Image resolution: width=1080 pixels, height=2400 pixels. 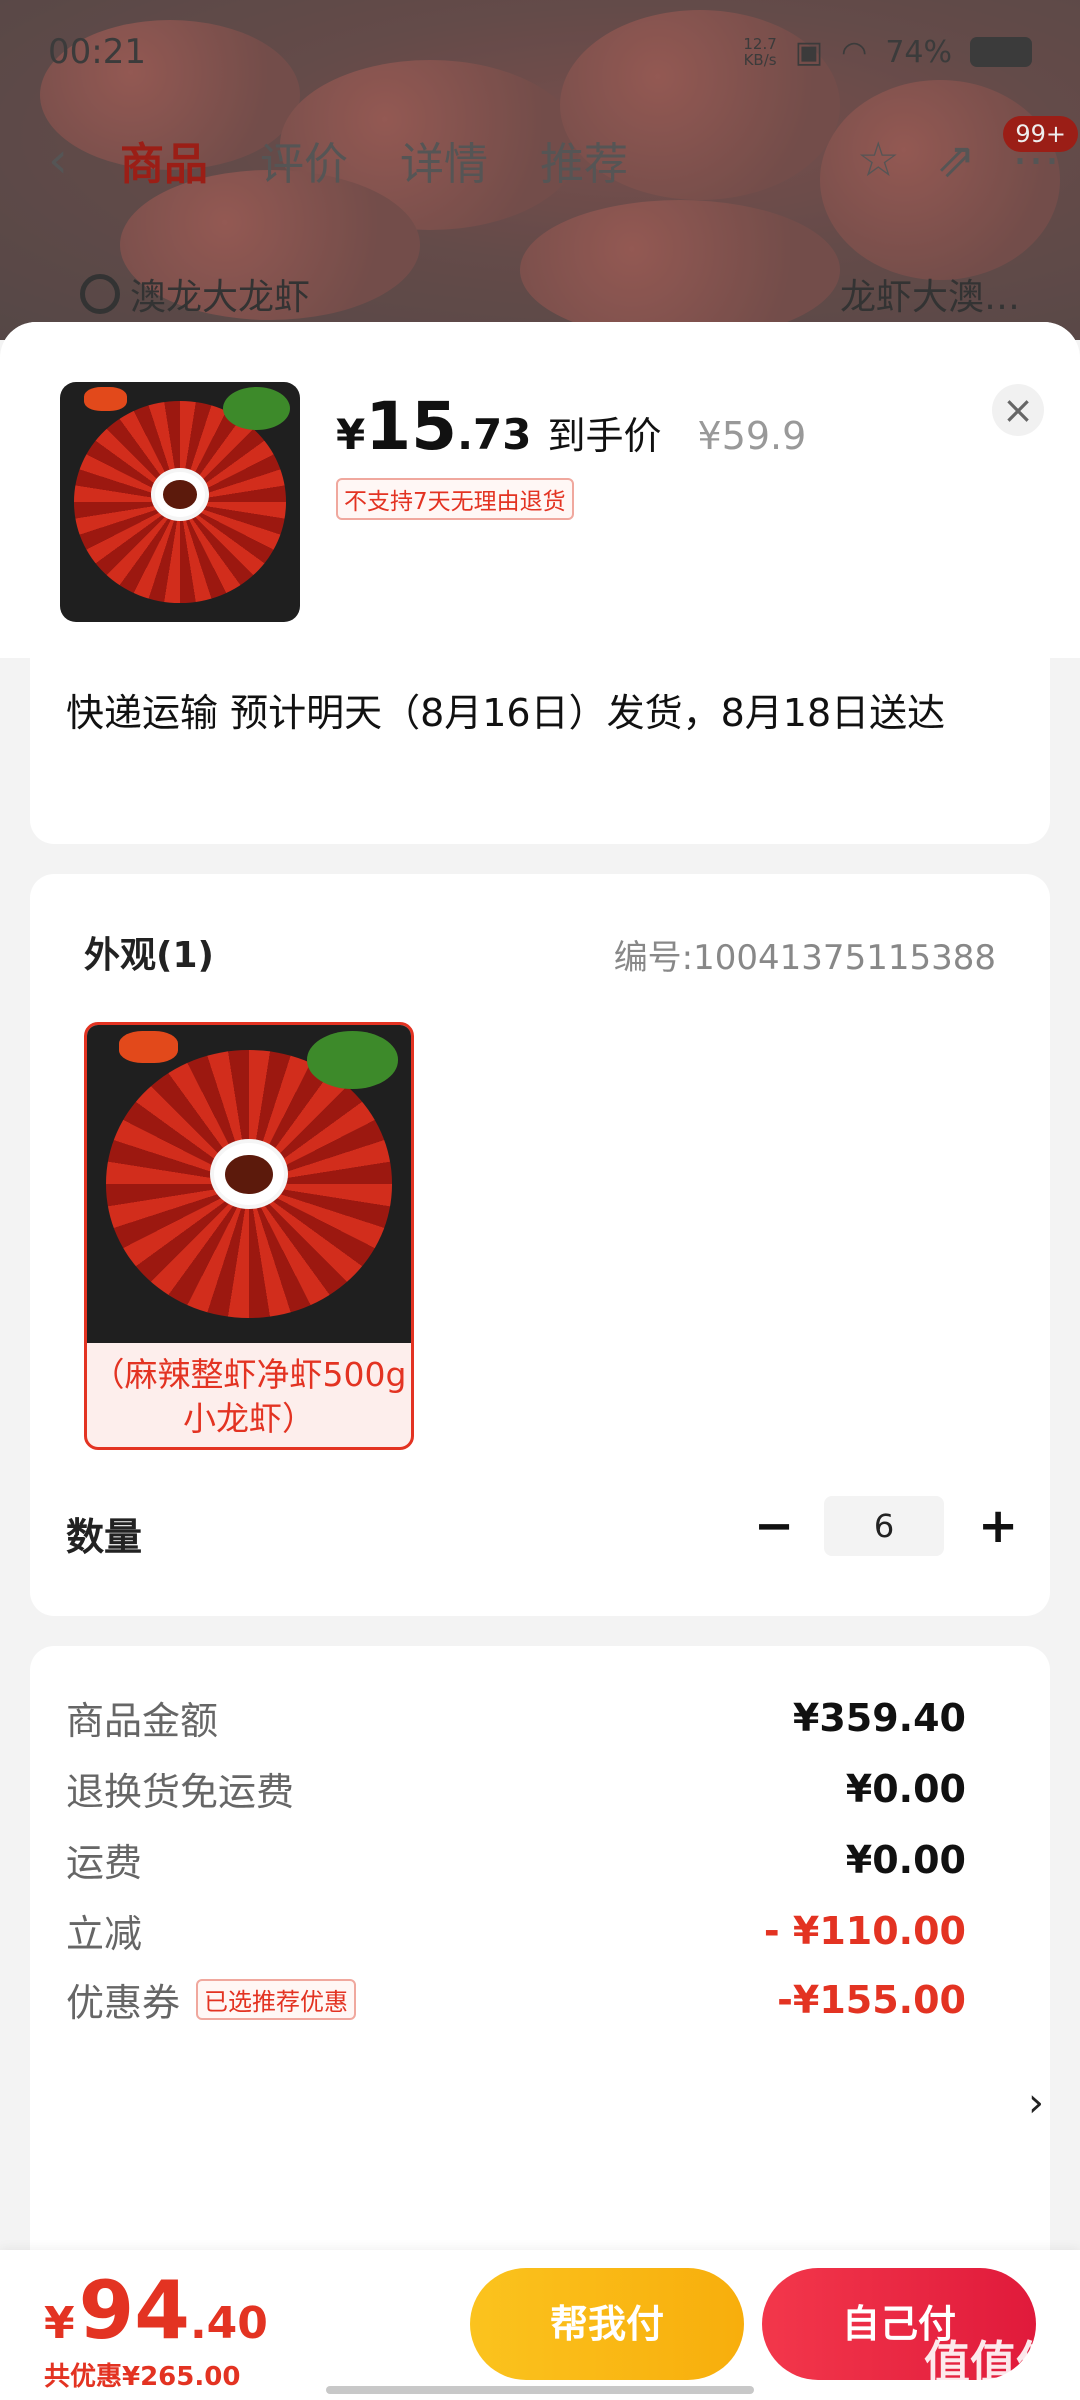 I want to click on quantity-stepper: − 6 +, so click(x=886, y=1526).